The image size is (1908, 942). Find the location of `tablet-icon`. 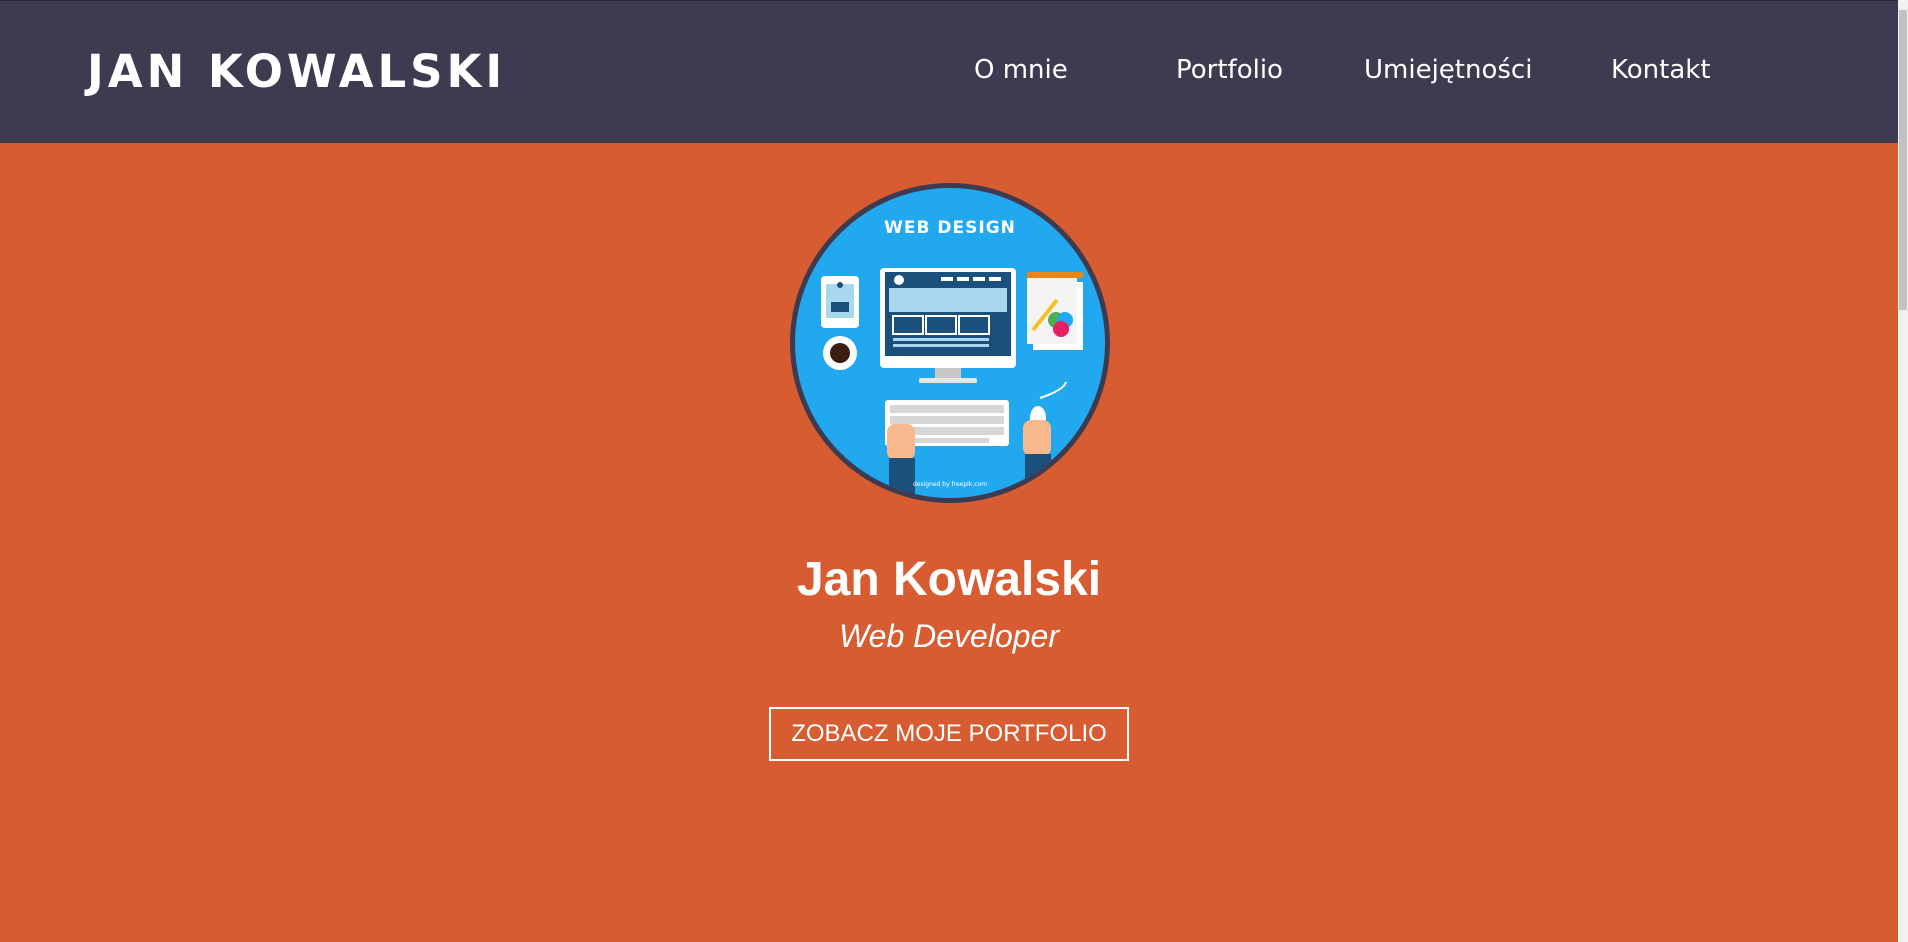

tablet-icon is located at coordinates (840, 302).